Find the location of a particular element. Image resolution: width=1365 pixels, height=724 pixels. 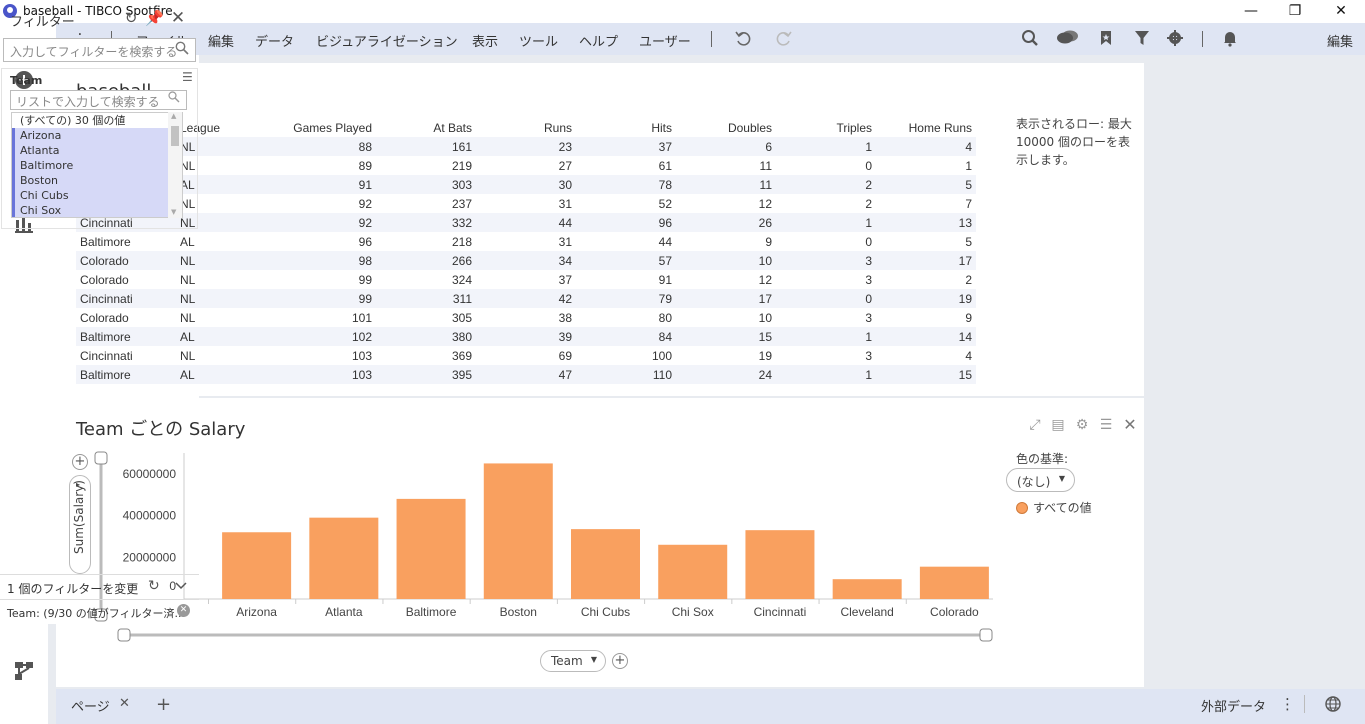

y-tick-label: 60000000 is located at coordinates (150, 474).